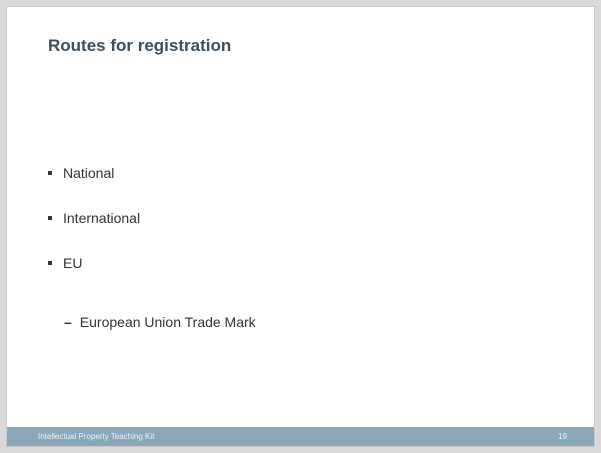 Image resolution: width=601 pixels, height=453 pixels. I want to click on bullet-item: International, so click(94, 217).